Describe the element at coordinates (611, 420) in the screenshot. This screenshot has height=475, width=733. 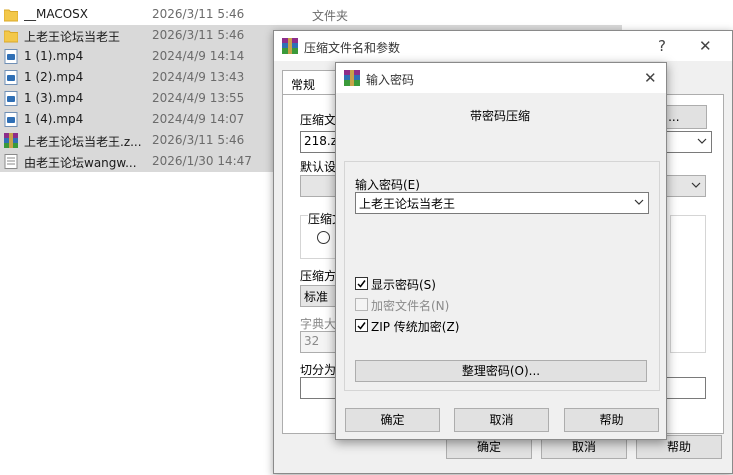
I see `password-help-button: 帮助` at that location.